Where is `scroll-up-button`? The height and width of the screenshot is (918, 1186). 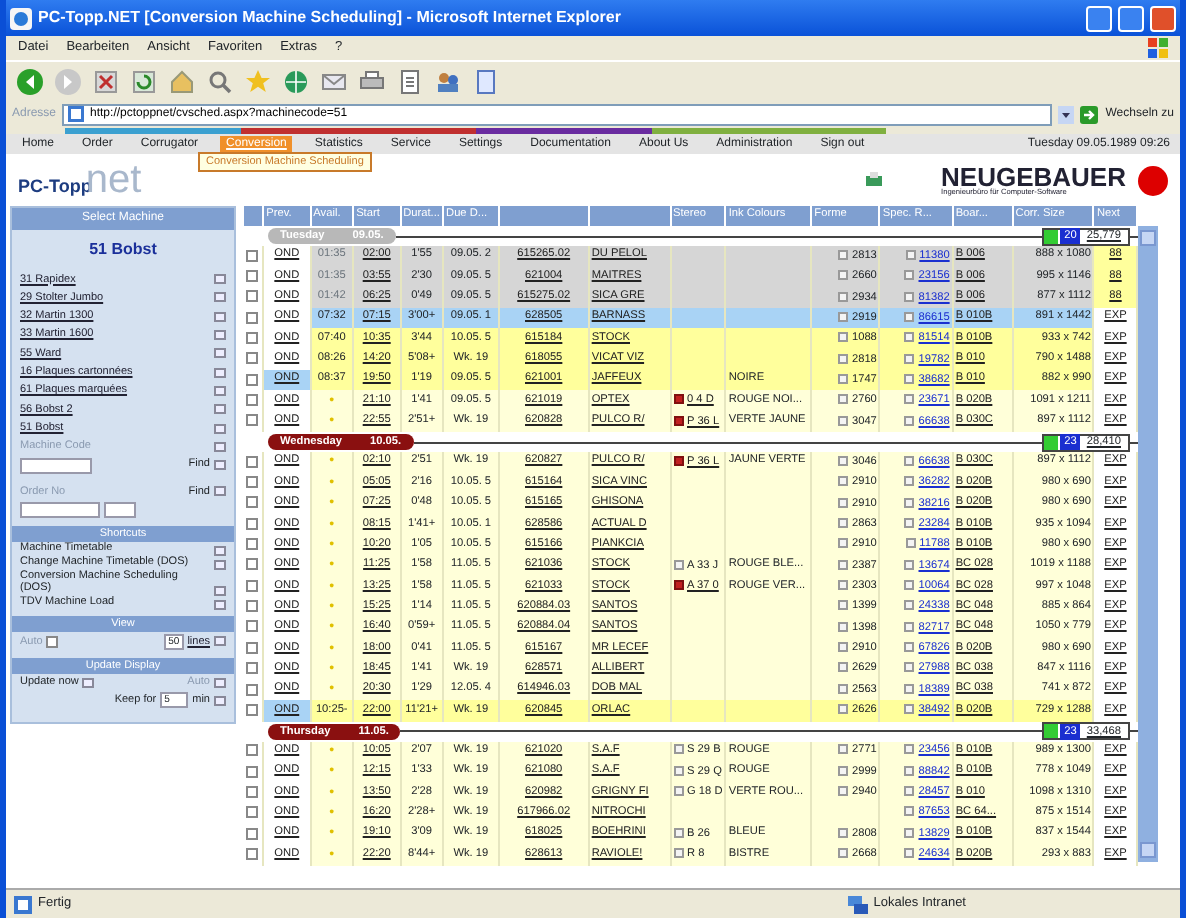
scroll-up-button is located at coordinates (1148, 238).